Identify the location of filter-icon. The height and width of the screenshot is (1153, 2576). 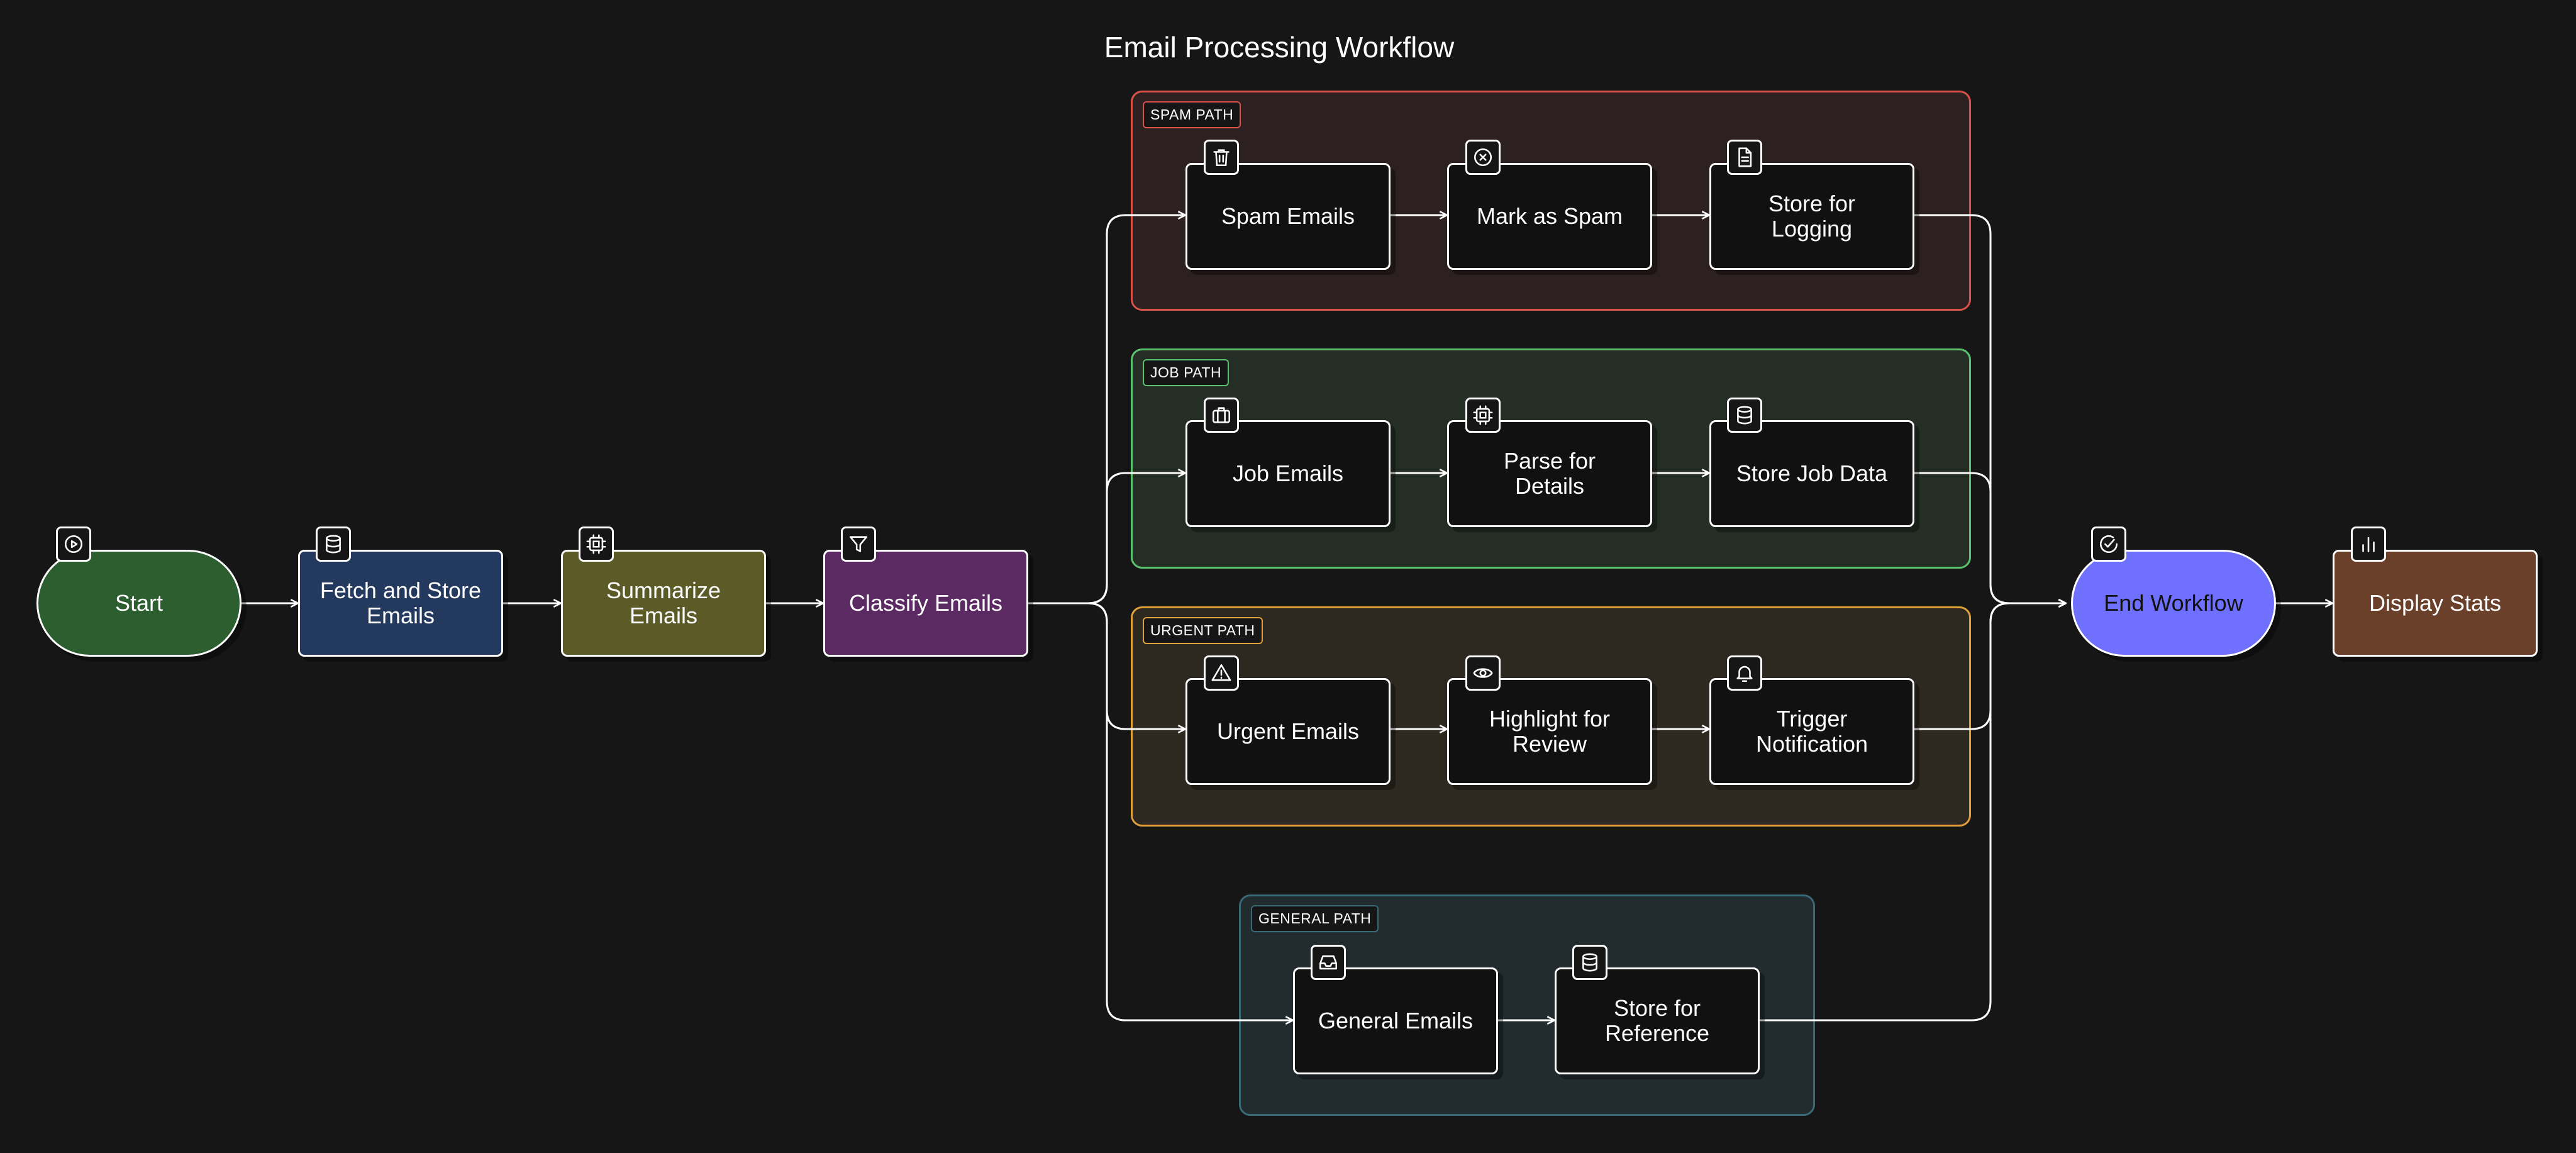
(858, 544).